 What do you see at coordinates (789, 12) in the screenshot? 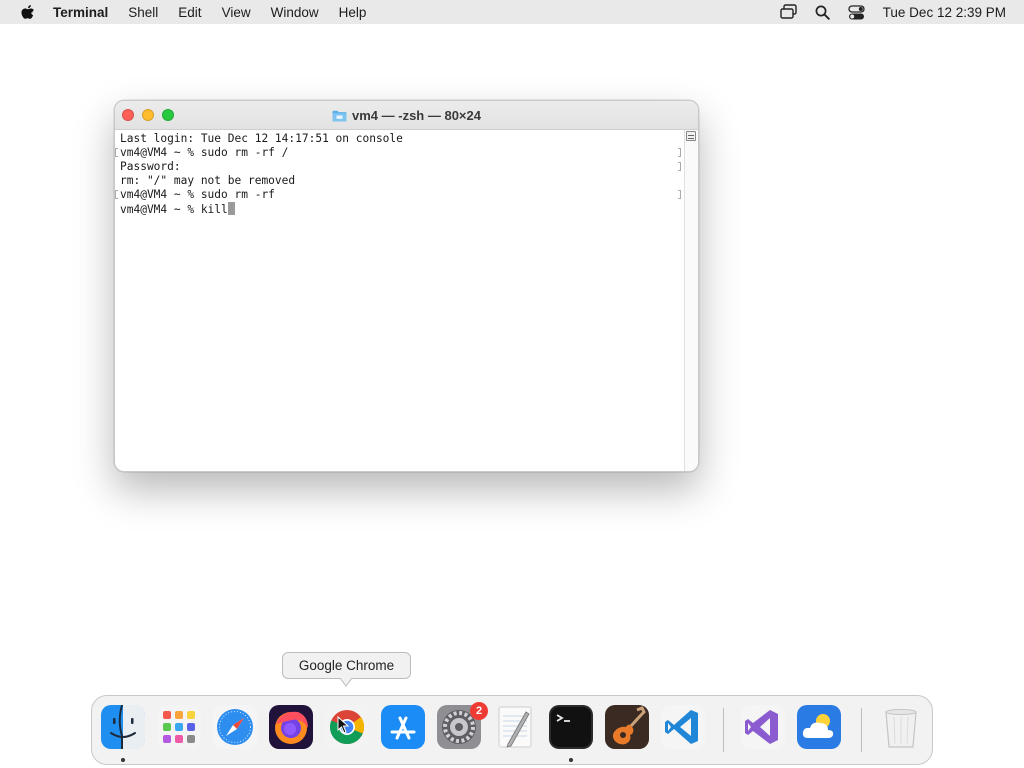
I see `screen-mirroring-icon` at bounding box center [789, 12].